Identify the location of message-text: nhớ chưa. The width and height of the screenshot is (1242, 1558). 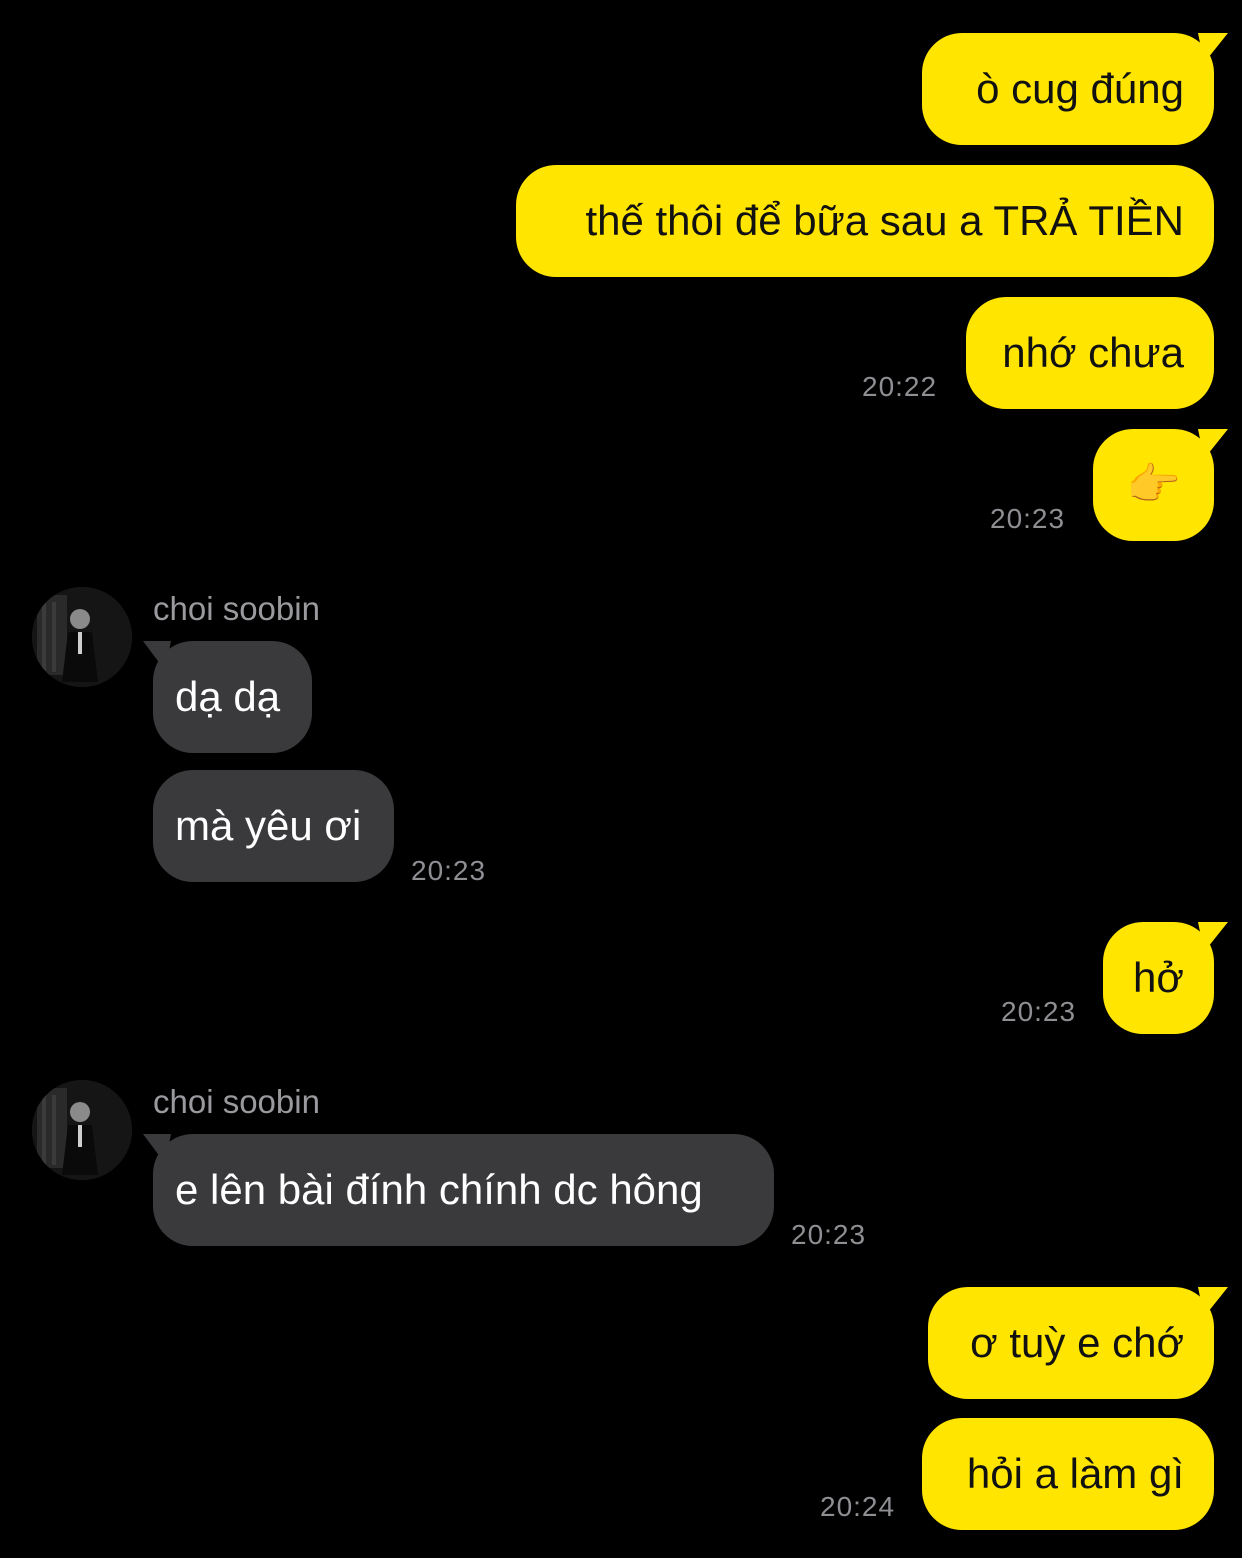
(1093, 352).